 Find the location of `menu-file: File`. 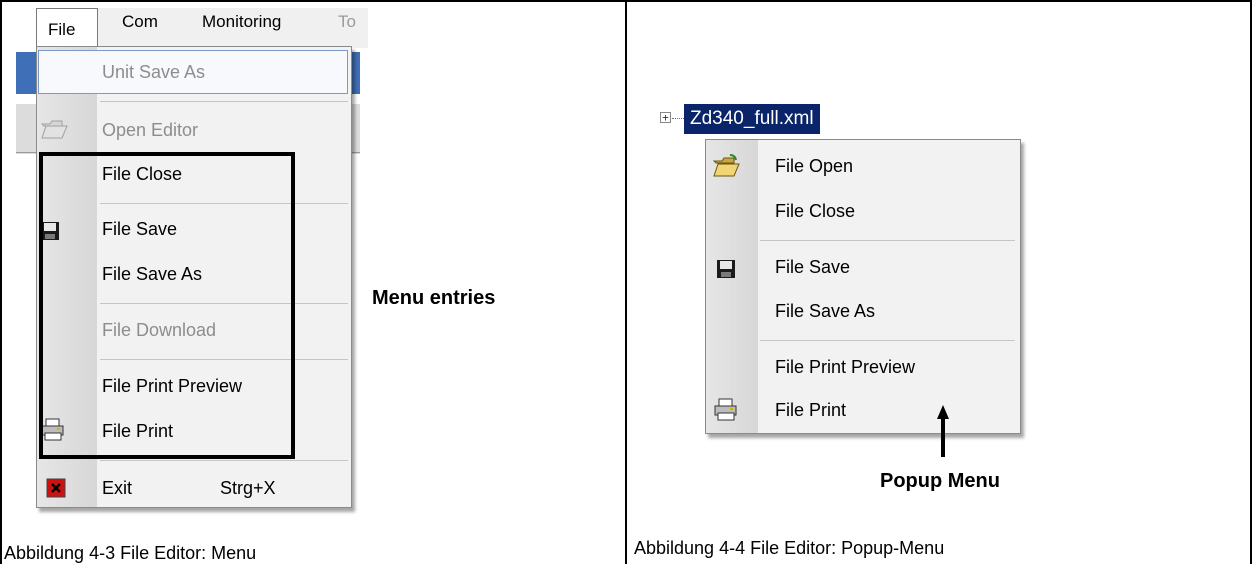

menu-file: File is located at coordinates (67, 28).